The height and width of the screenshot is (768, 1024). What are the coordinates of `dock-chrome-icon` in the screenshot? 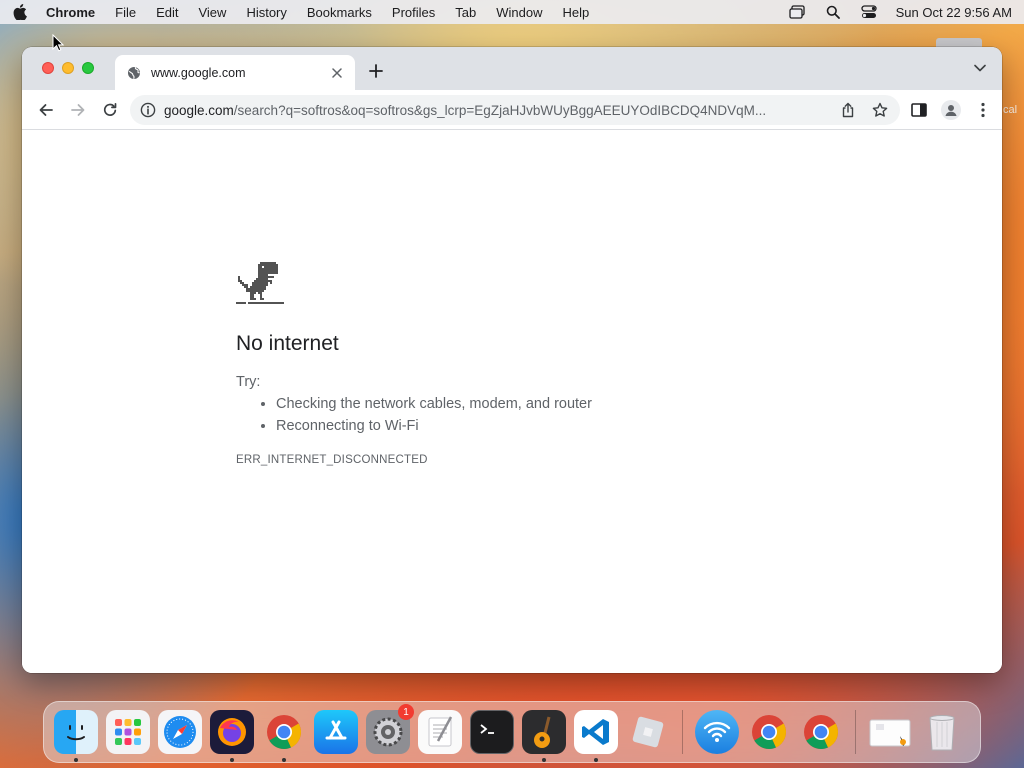 It's located at (284, 736).